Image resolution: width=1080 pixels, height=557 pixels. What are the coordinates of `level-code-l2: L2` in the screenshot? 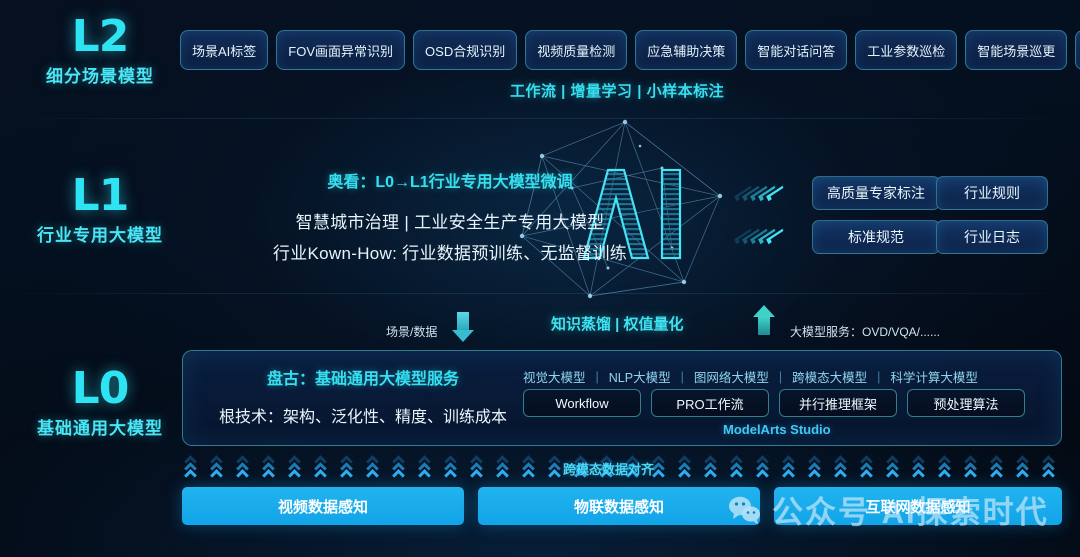 It's located at (100, 36).